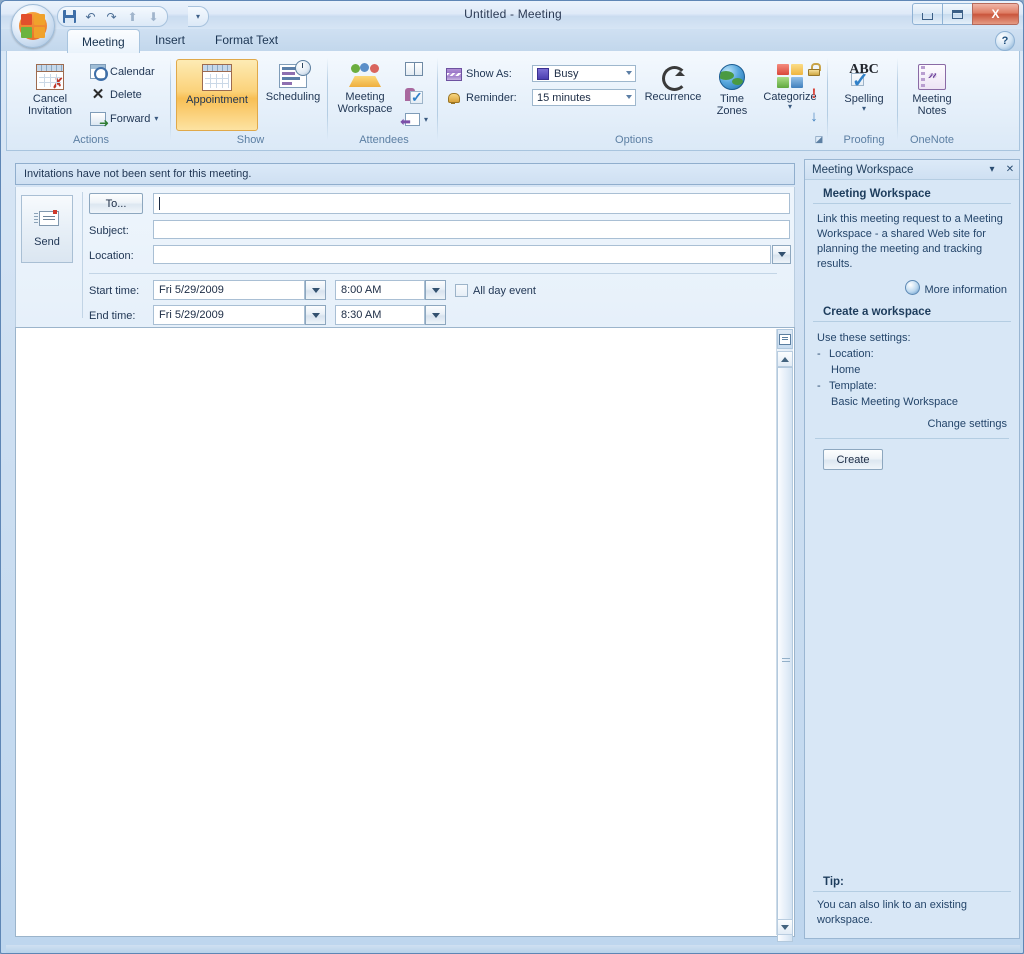  What do you see at coordinates (198, 16) in the screenshot?
I see `customize-quick-access-button: ▾` at bounding box center [198, 16].